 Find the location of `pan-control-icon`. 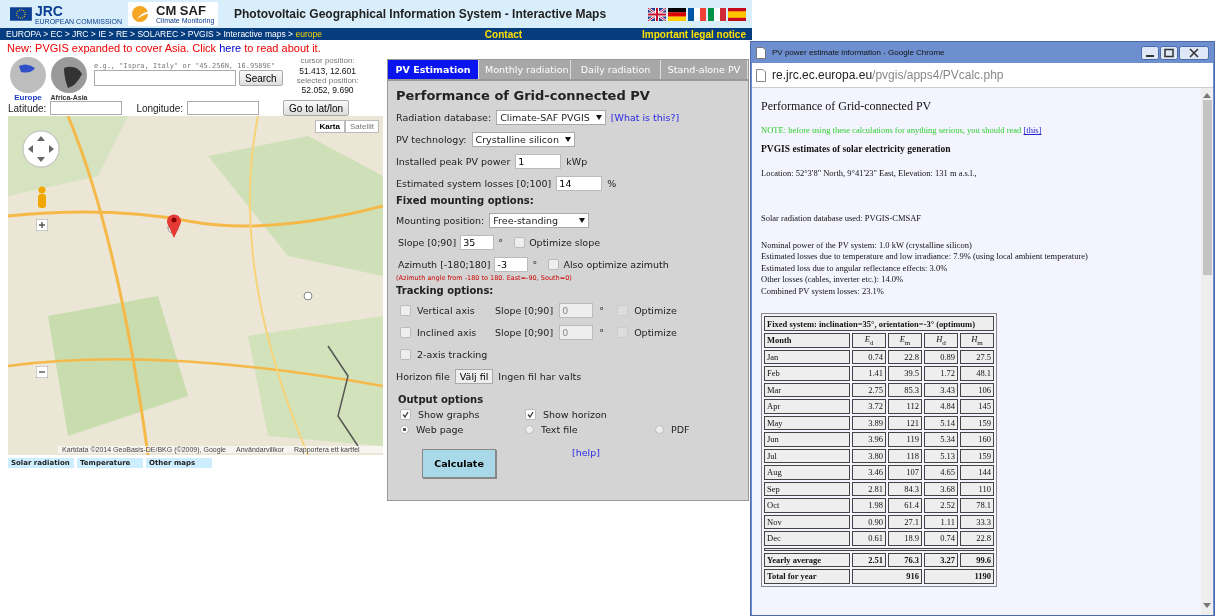

pan-control-icon is located at coordinates (41, 149).